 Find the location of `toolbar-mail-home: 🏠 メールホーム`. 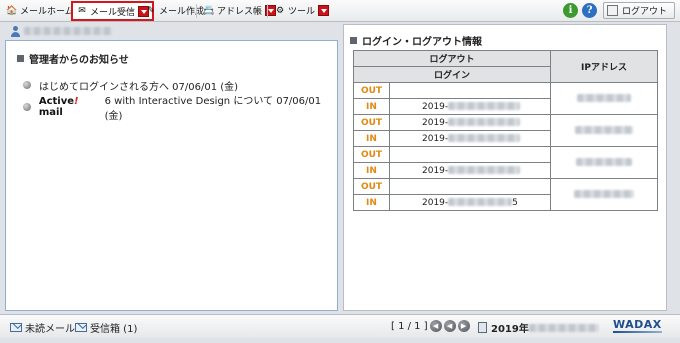

toolbar-mail-home: 🏠 メールホーム is located at coordinates (40, 10).